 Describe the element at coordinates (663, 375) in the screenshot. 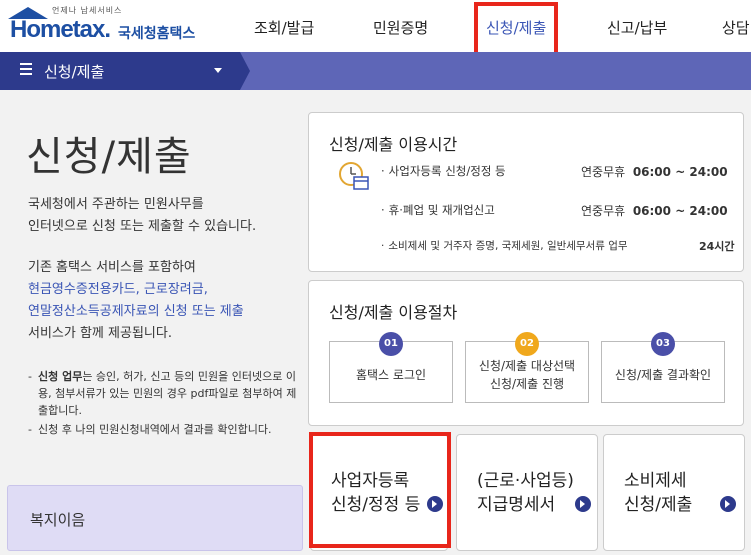

I see `step-label: 신청/제출 결과확인` at that location.